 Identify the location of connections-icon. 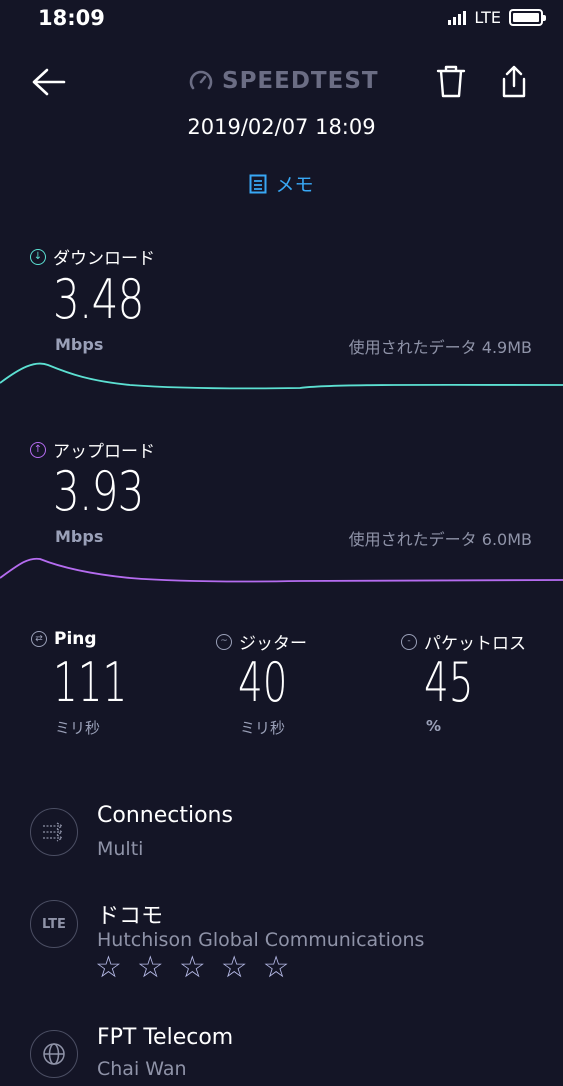
(54, 832).